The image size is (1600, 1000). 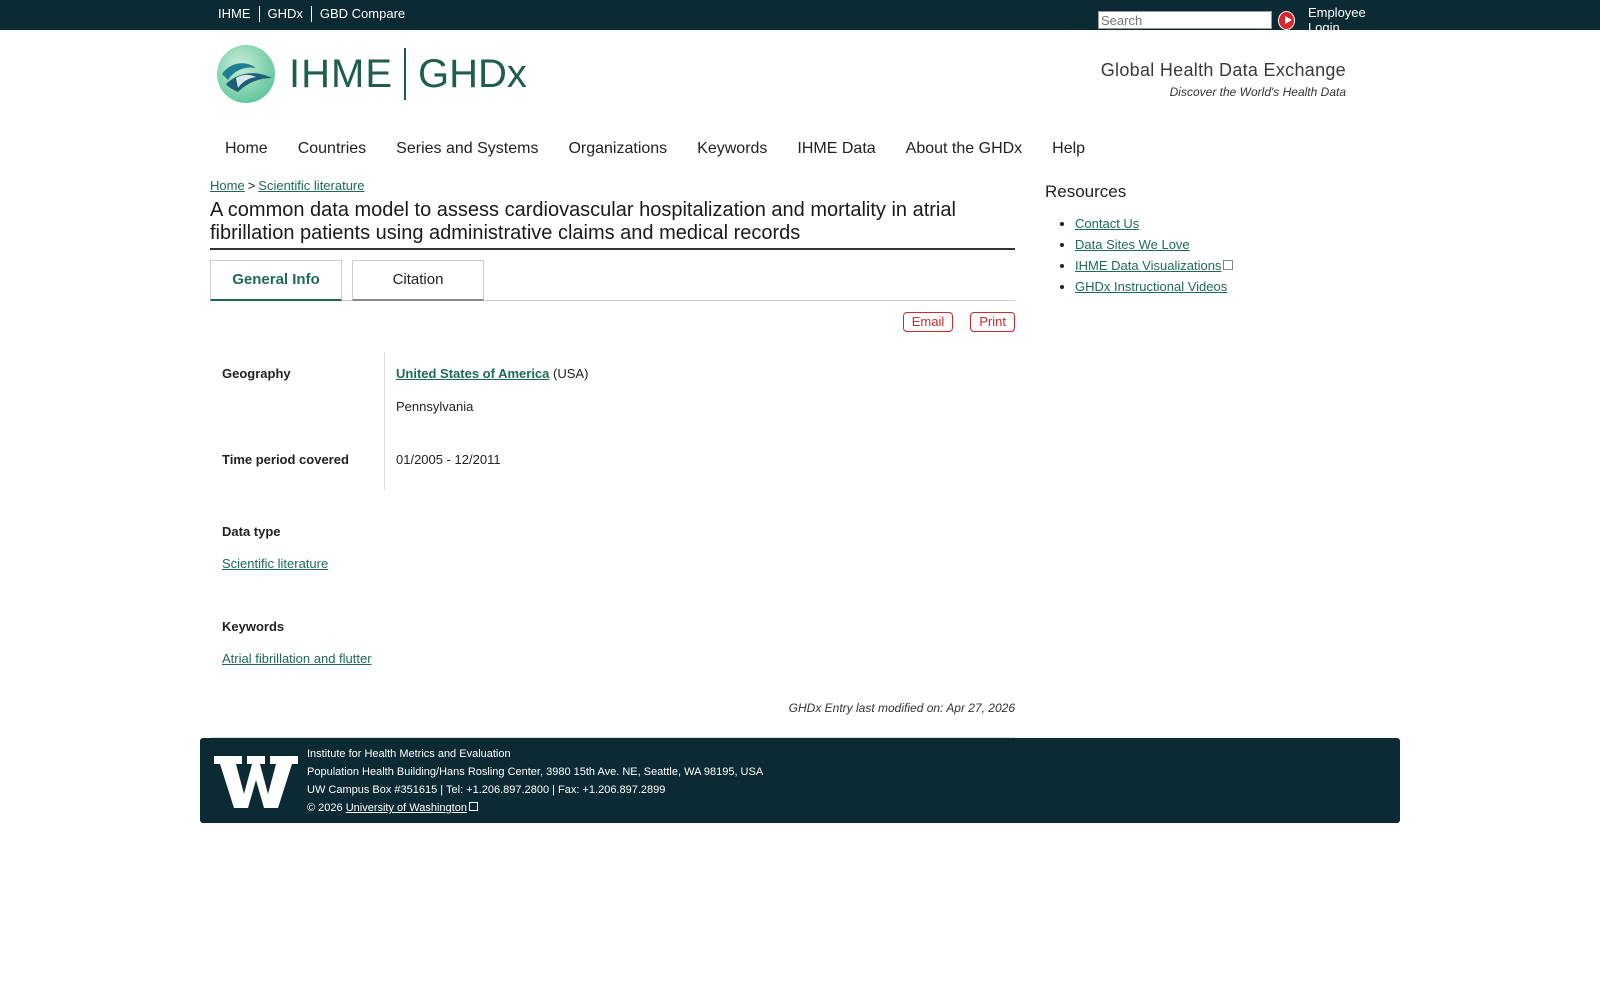 I want to click on top-link-ihme: IHME, so click(x=238, y=14).